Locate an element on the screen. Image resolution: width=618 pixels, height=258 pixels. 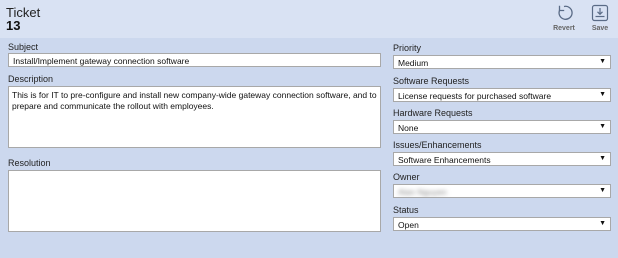
save-button: Save is located at coordinates (600, 19).